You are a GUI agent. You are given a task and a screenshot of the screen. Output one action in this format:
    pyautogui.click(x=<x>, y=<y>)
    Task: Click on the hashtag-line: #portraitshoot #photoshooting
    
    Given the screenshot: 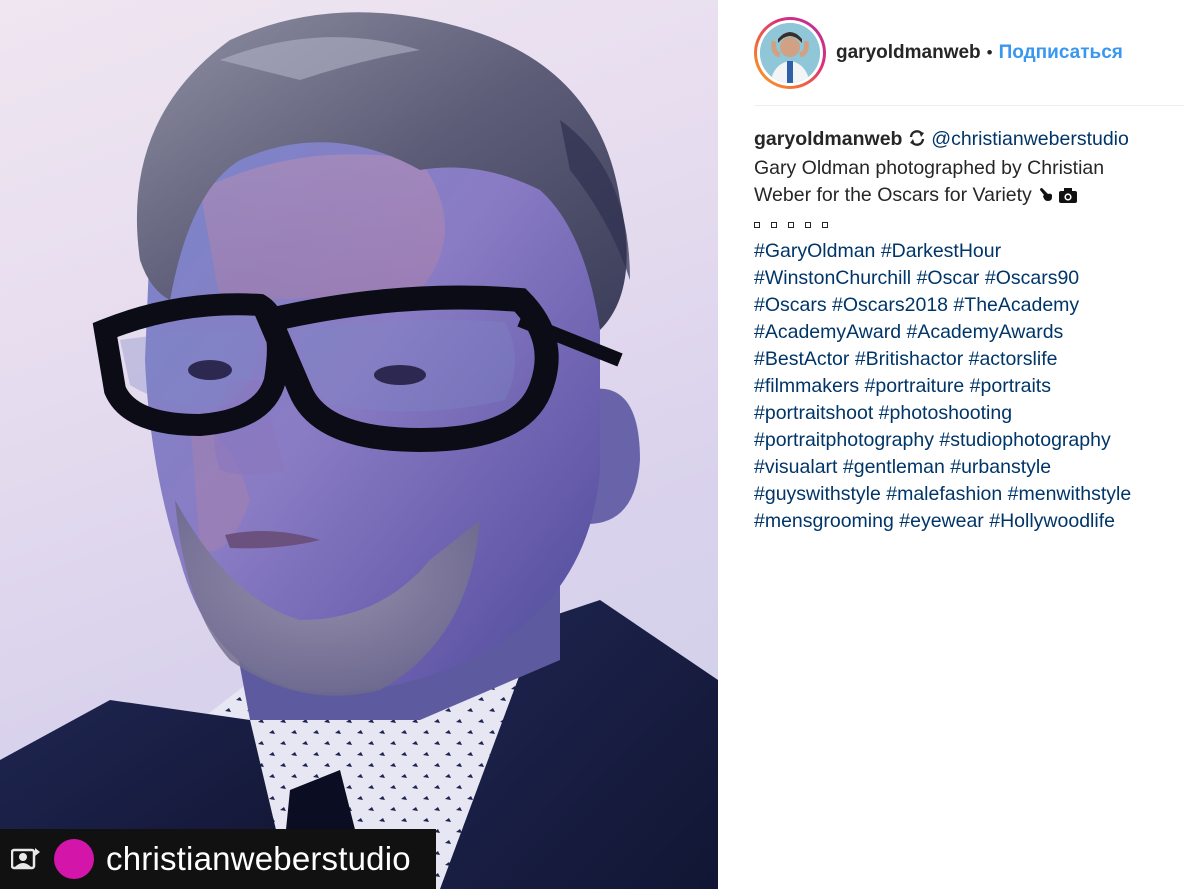 What is the action you would take?
    pyautogui.click(x=964, y=413)
    